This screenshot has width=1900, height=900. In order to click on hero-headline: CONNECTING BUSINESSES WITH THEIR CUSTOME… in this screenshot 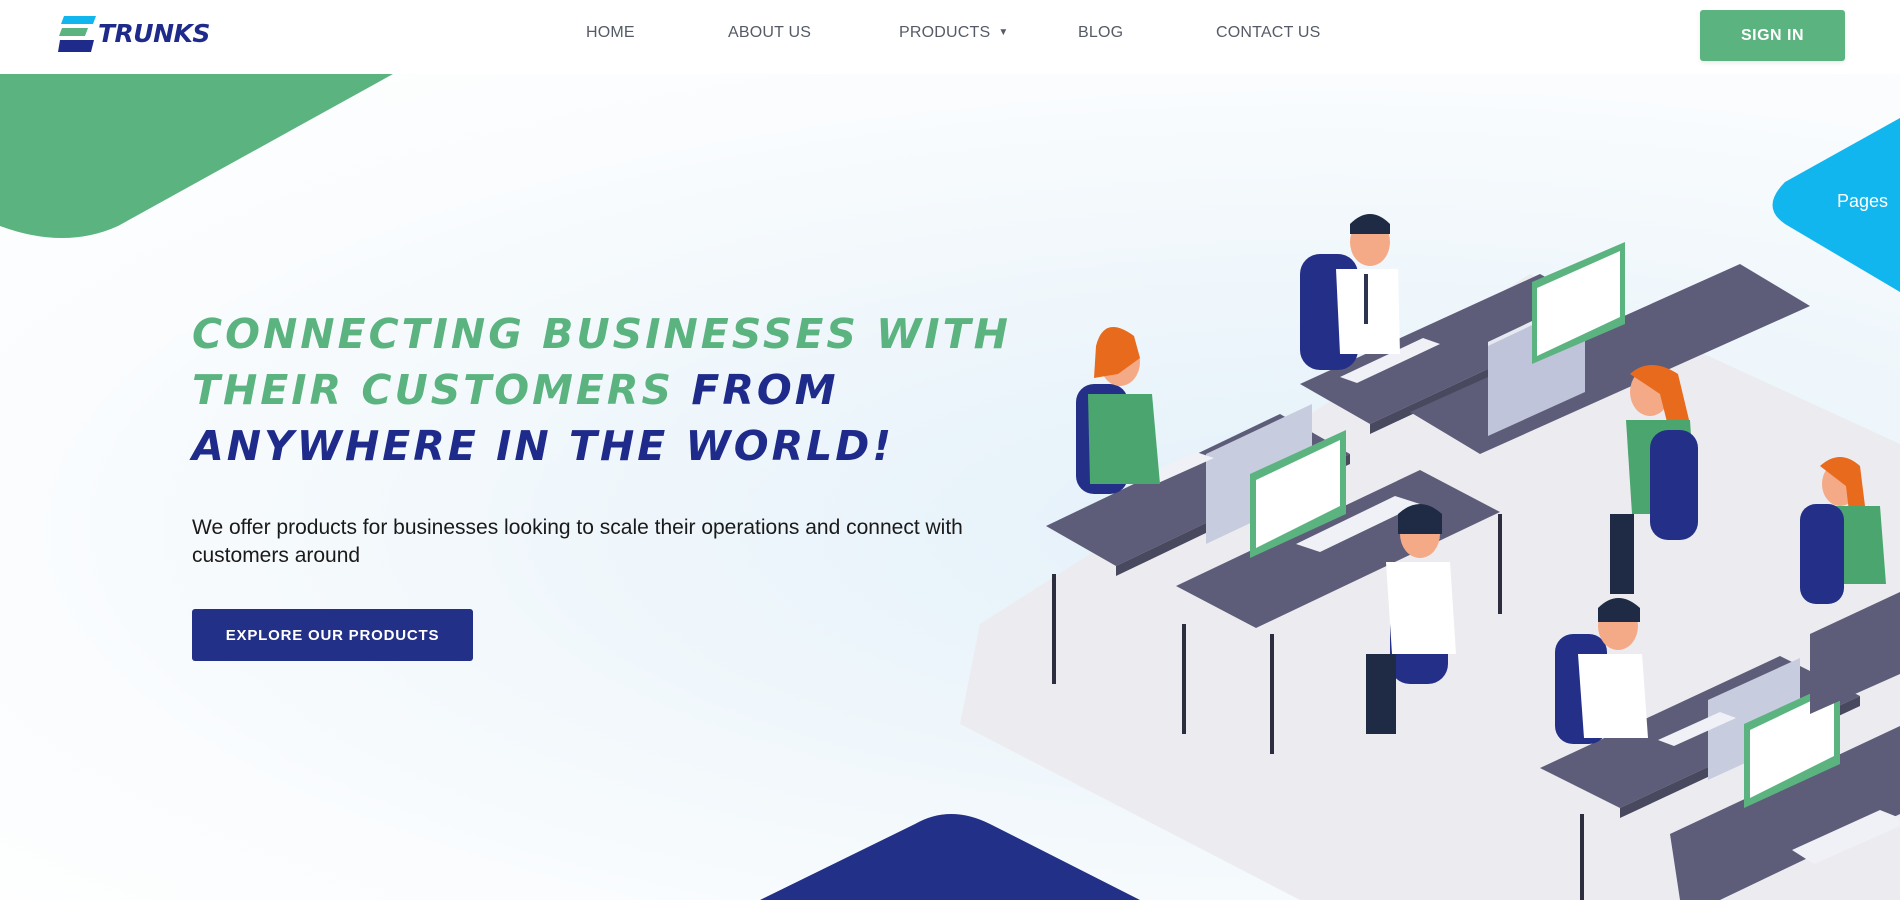, I will do `click(642, 390)`.